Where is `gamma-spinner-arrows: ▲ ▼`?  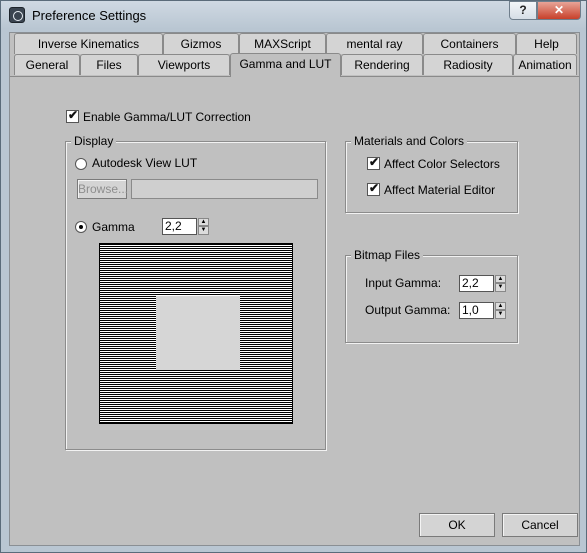
gamma-spinner-arrows: ▲ ▼ is located at coordinates (203, 226).